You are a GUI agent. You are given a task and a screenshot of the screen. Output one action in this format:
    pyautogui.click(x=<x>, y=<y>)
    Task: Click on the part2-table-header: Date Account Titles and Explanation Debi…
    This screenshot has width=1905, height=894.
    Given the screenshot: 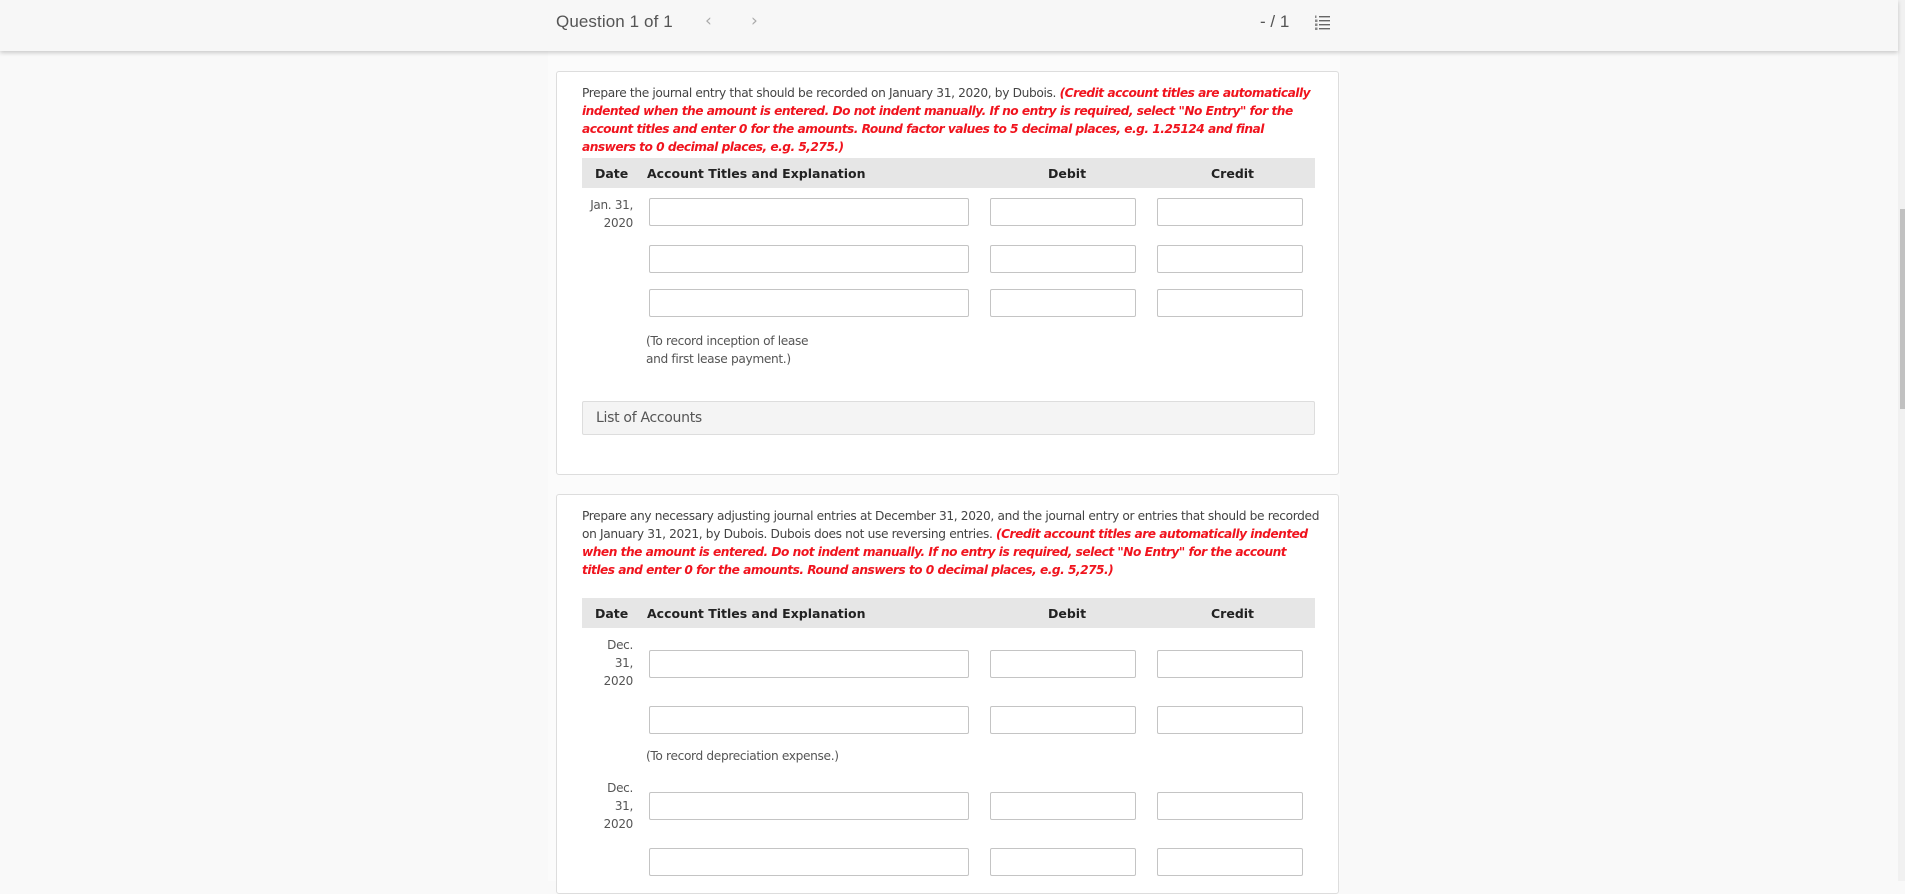 What is the action you would take?
    pyautogui.click(x=948, y=613)
    